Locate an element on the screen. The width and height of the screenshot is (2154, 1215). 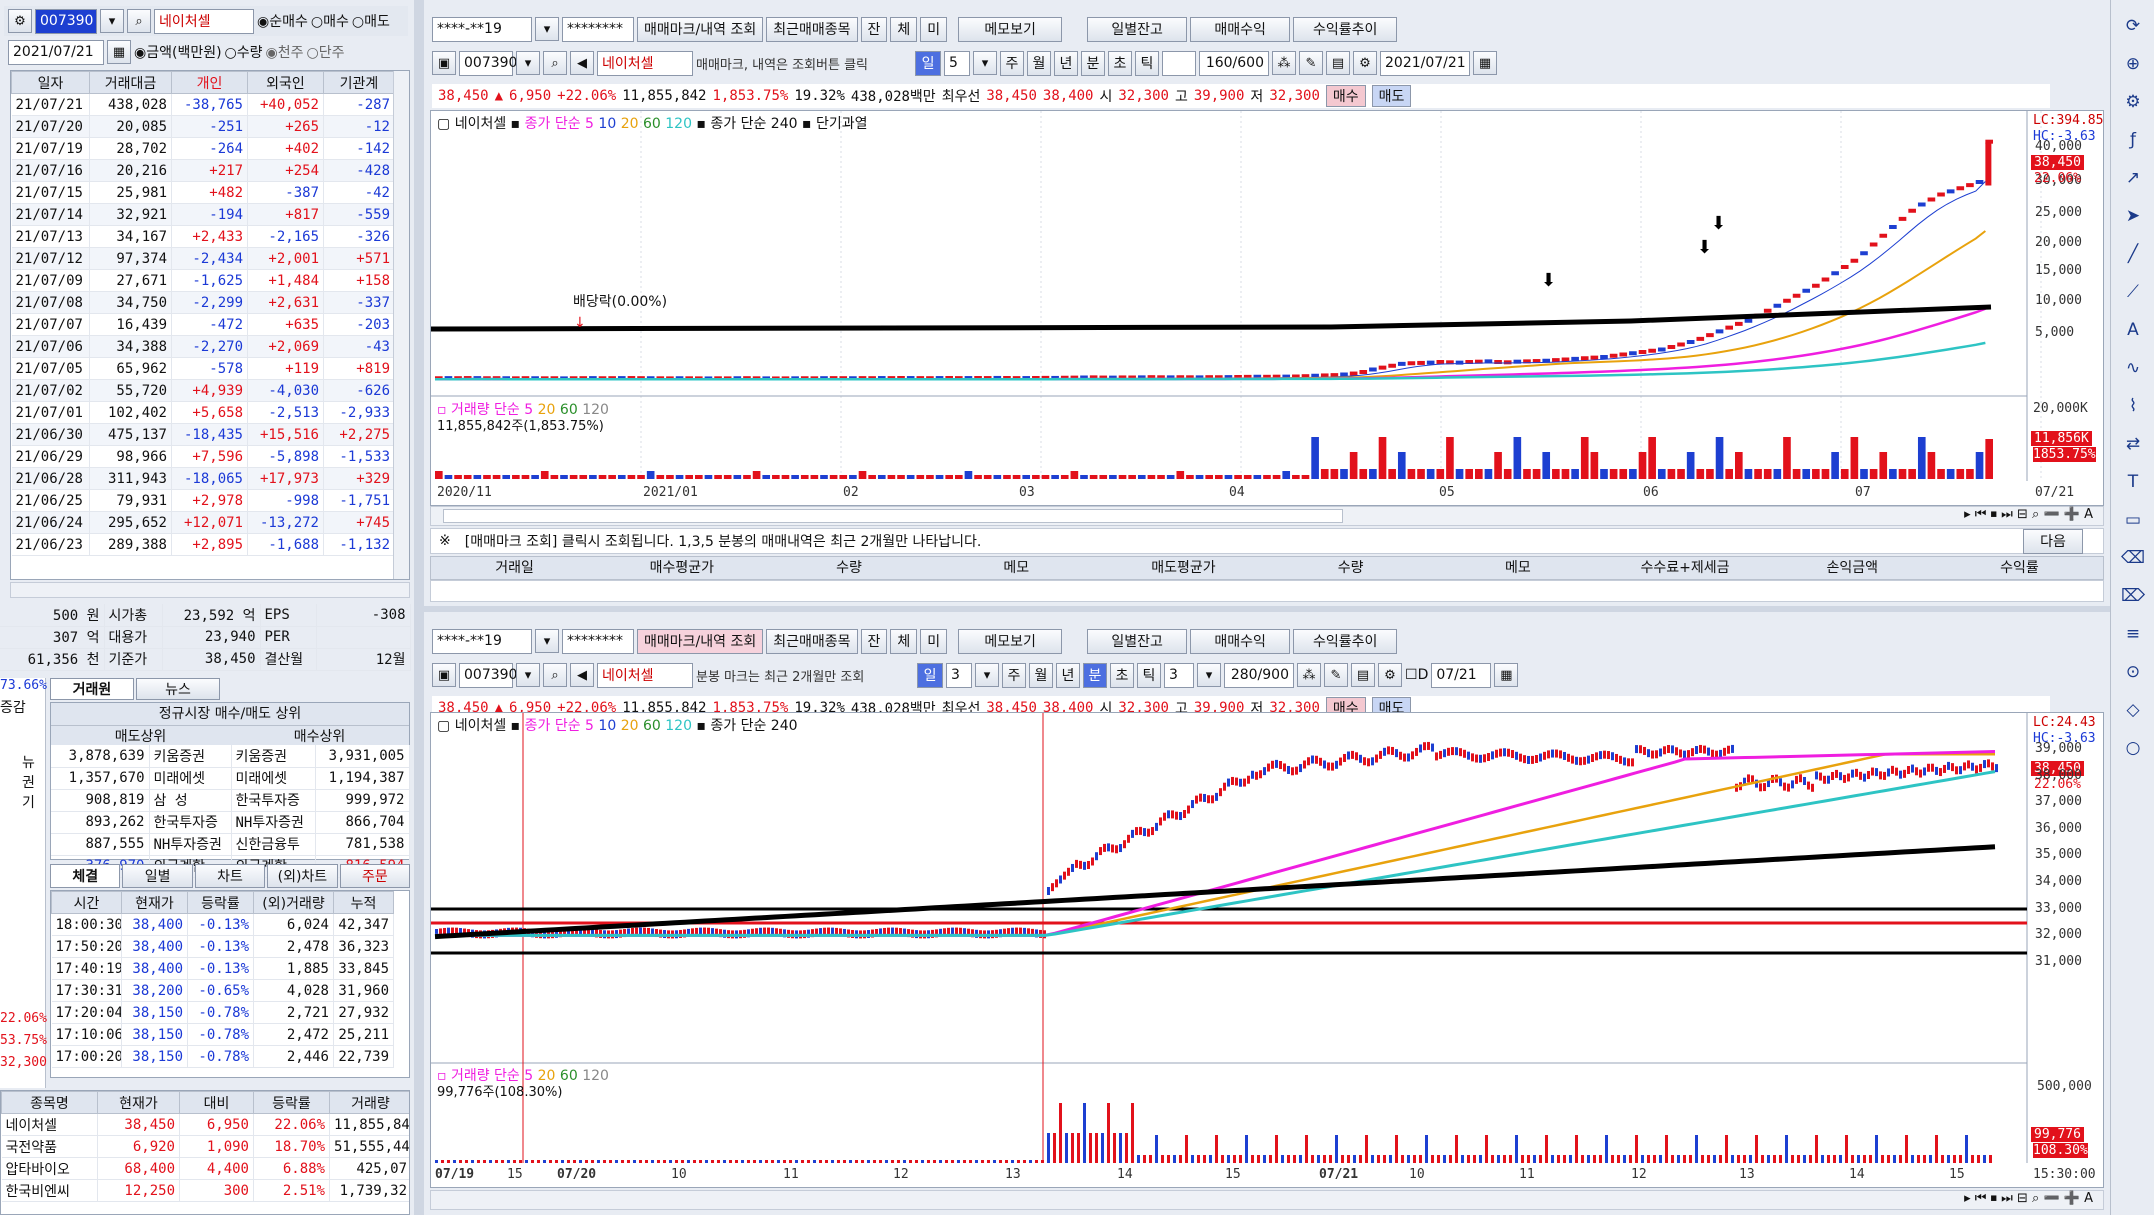
period-dropdown-icon: ▾ is located at coordinates (985, 63).